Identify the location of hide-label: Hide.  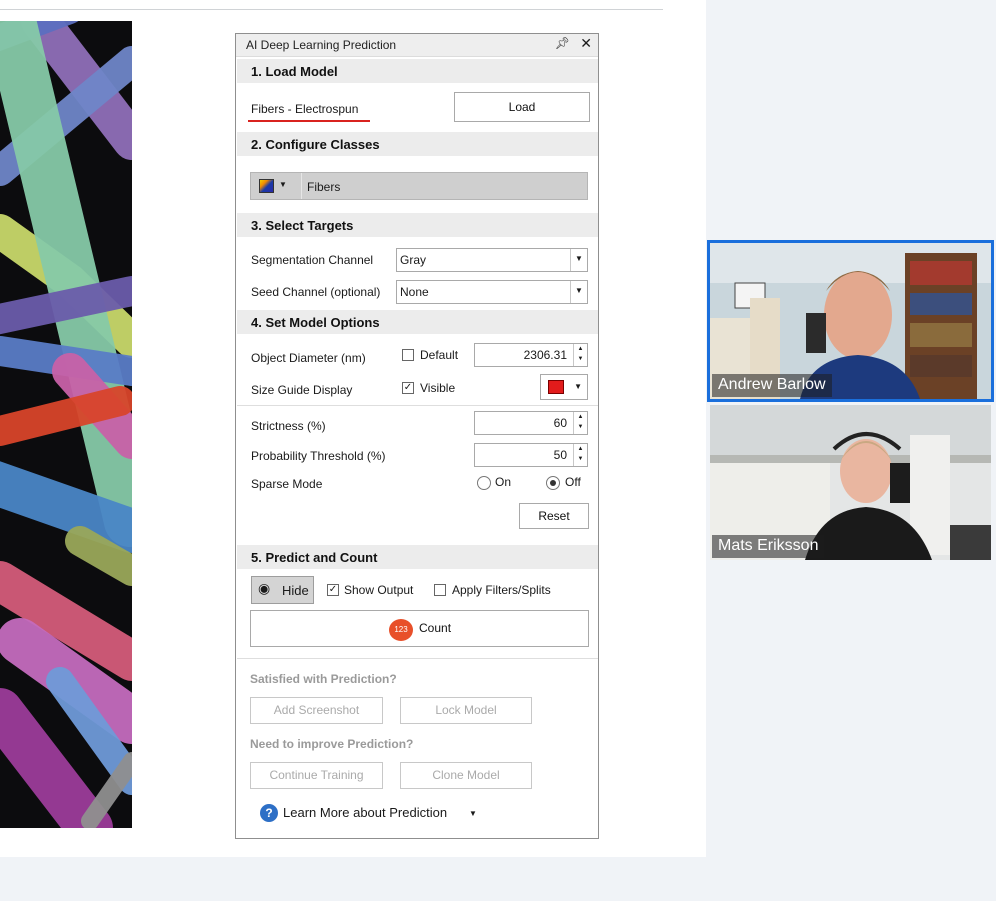
(295, 590).